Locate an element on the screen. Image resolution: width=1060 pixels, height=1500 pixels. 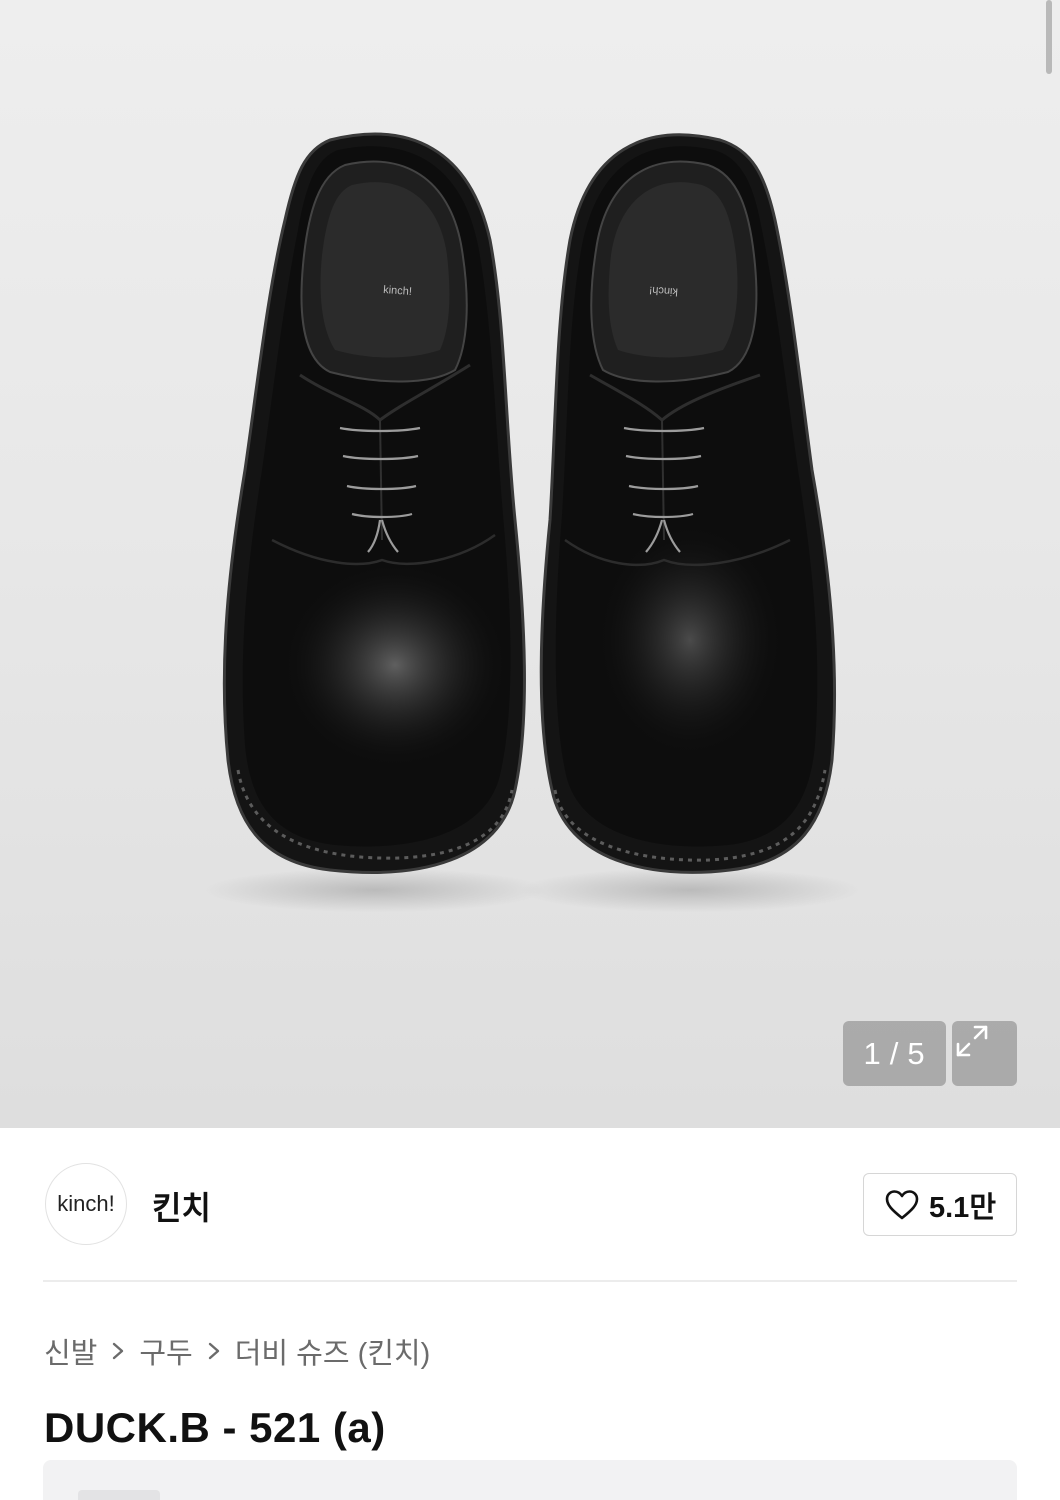
info-panel is located at coordinates (530, 1480).